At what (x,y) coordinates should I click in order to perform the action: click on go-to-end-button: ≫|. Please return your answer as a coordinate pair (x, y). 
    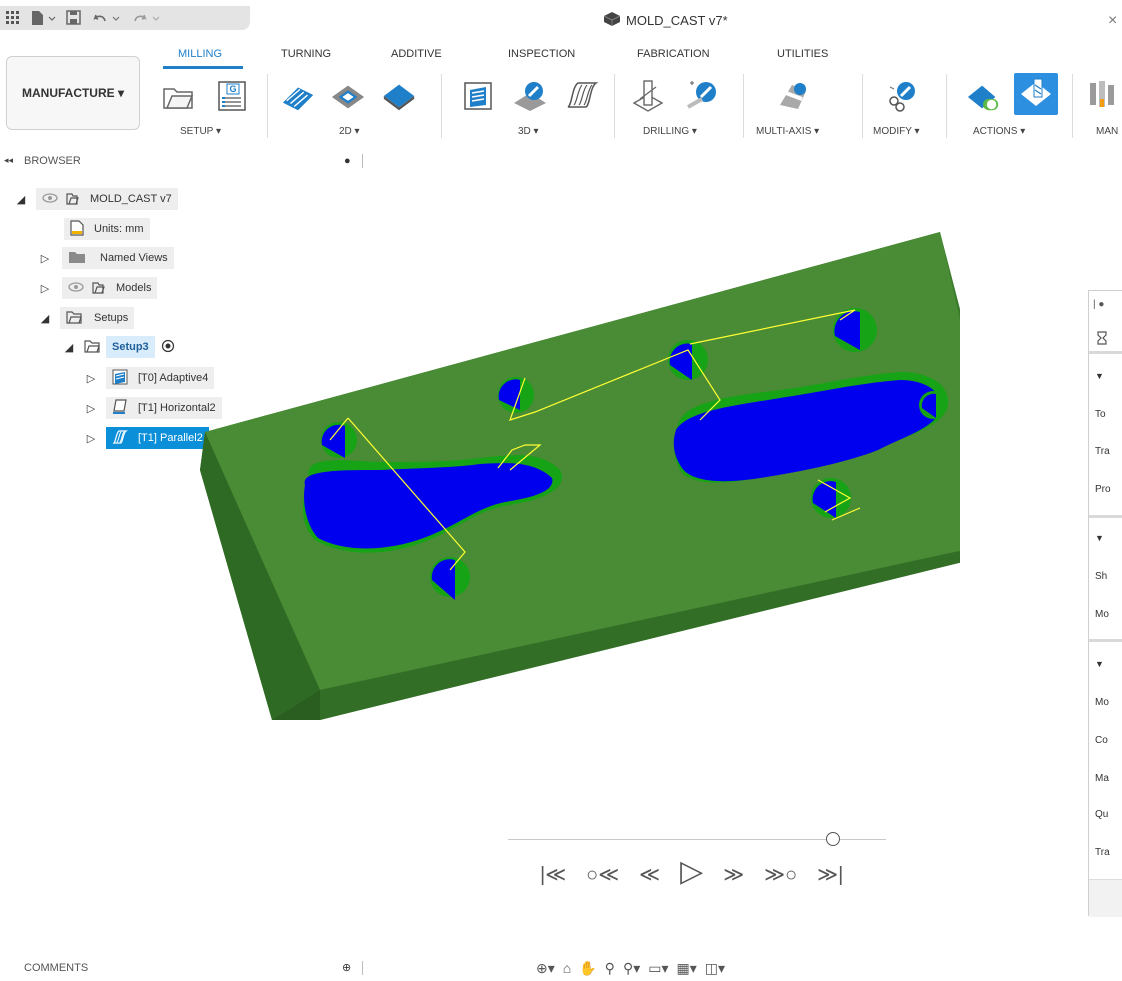
    Looking at the image, I should click on (830, 874).